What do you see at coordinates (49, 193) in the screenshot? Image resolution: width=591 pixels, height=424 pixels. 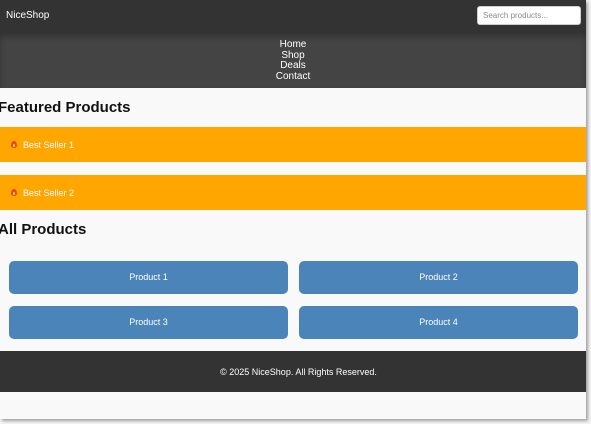 I see `featured-item-label: Best Seller 2` at bounding box center [49, 193].